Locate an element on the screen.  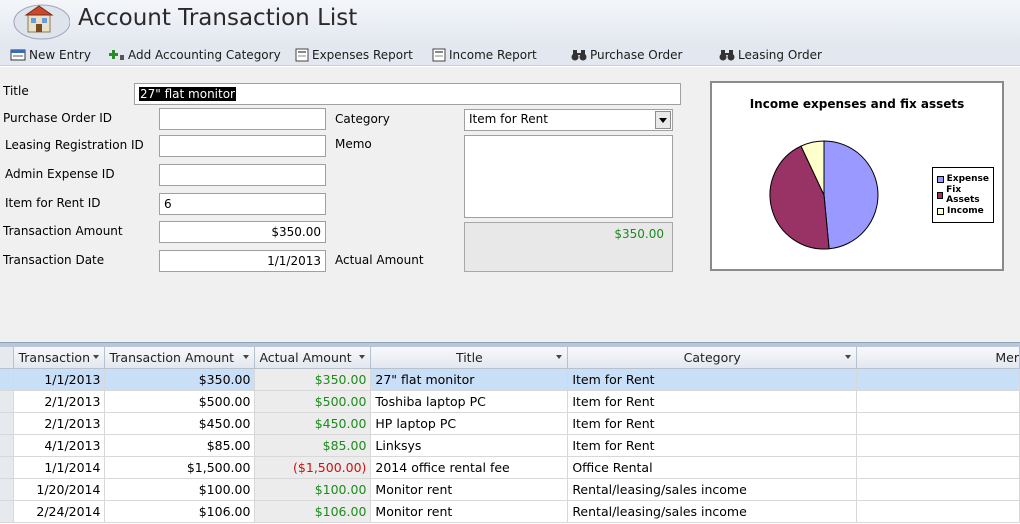
row-selector-header is located at coordinates (7, 358).